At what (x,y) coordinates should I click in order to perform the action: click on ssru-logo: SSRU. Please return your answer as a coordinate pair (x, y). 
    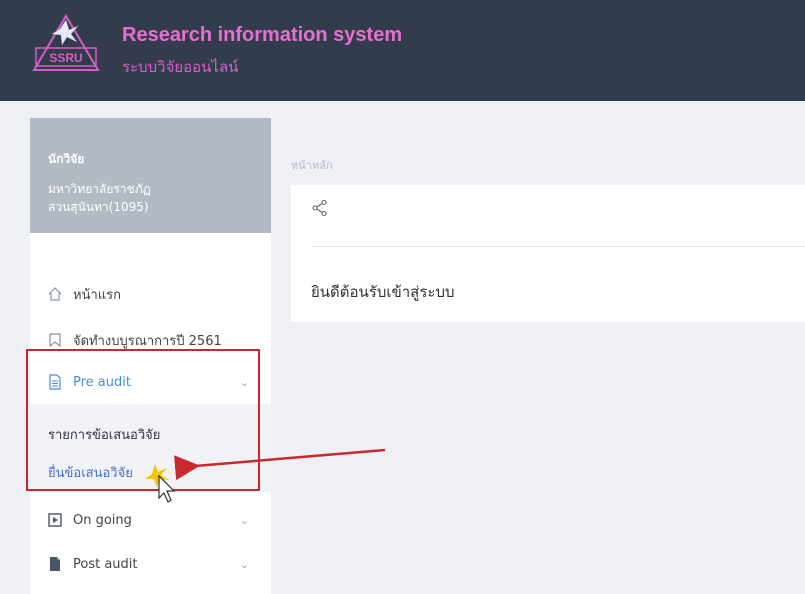
    Looking at the image, I should click on (66, 43).